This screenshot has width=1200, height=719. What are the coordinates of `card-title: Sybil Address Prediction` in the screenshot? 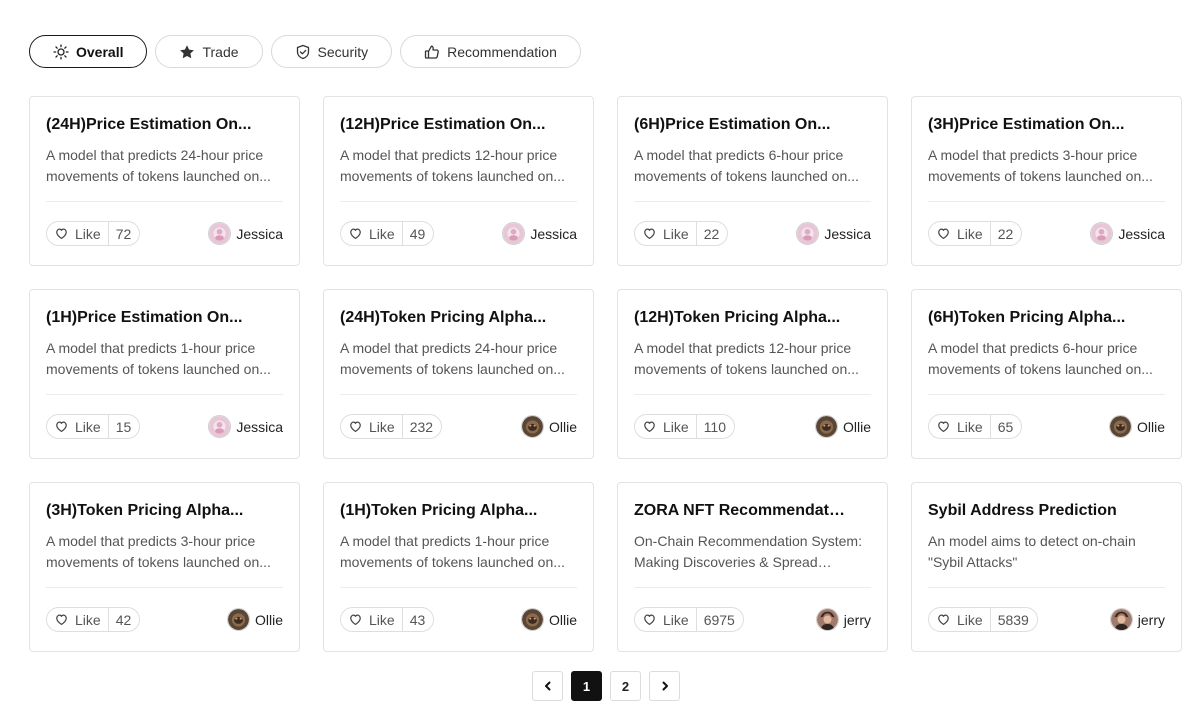 It's located at (1022, 510).